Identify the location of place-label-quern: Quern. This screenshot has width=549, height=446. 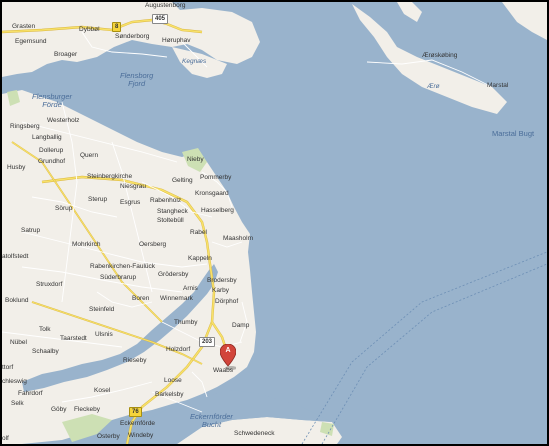
(89, 155).